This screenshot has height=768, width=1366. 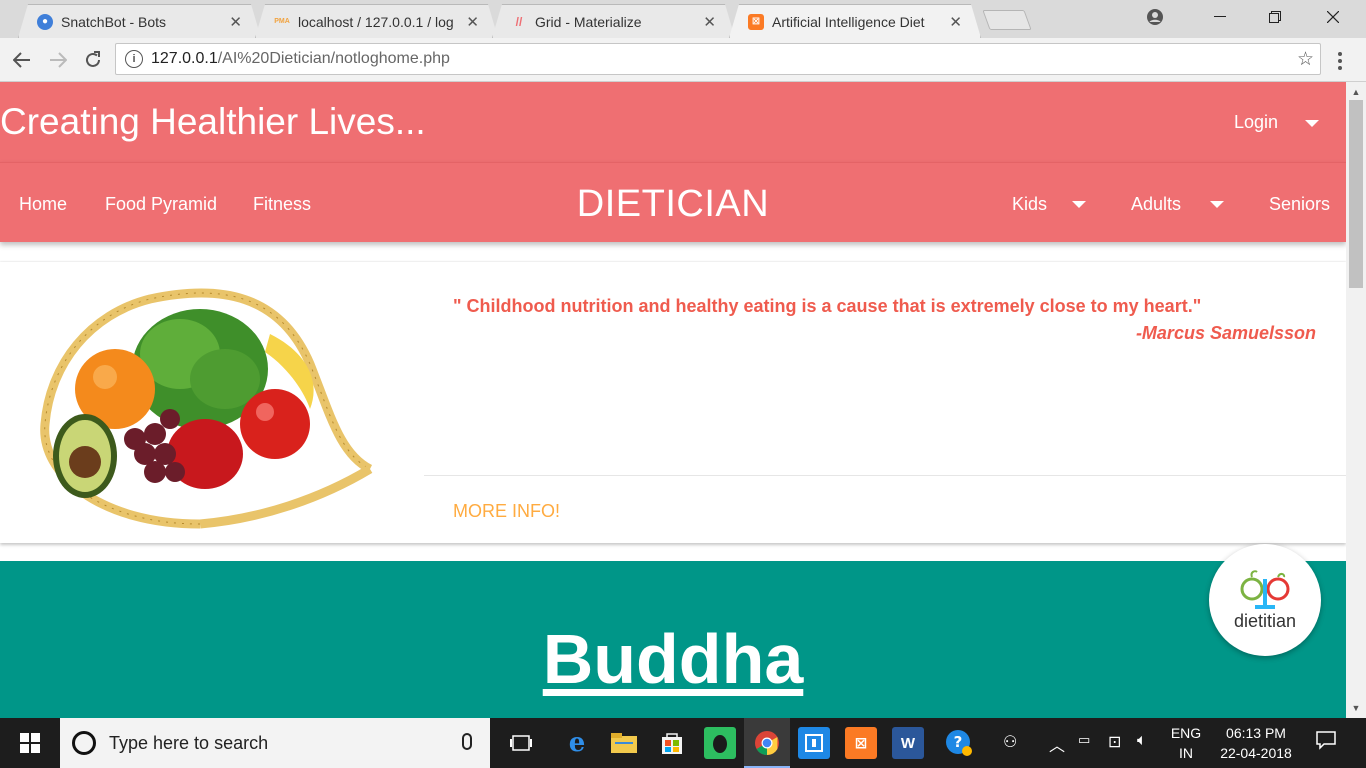 What do you see at coordinates (1079, 204) in the screenshot?
I see `kids-dropdown-caret-icon` at bounding box center [1079, 204].